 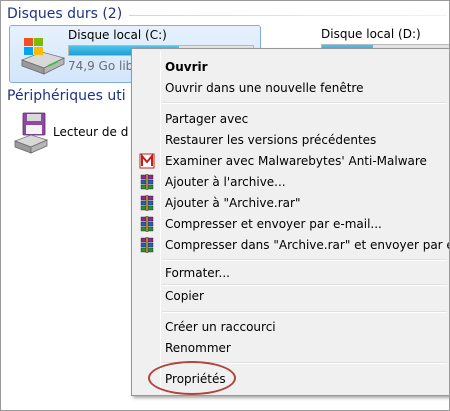 What do you see at coordinates (291, 296) in the screenshot?
I see `menu-item-copy: Copier` at bounding box center [291, 296].